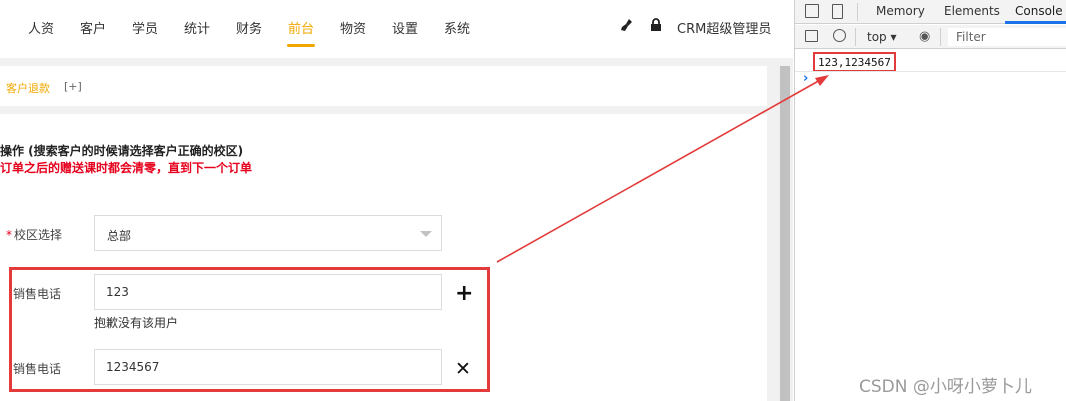  What do you see at coordinates (73, 86) in the screenshot?
I see `add-tab-button: [+]` at bounding box center [73, 86].